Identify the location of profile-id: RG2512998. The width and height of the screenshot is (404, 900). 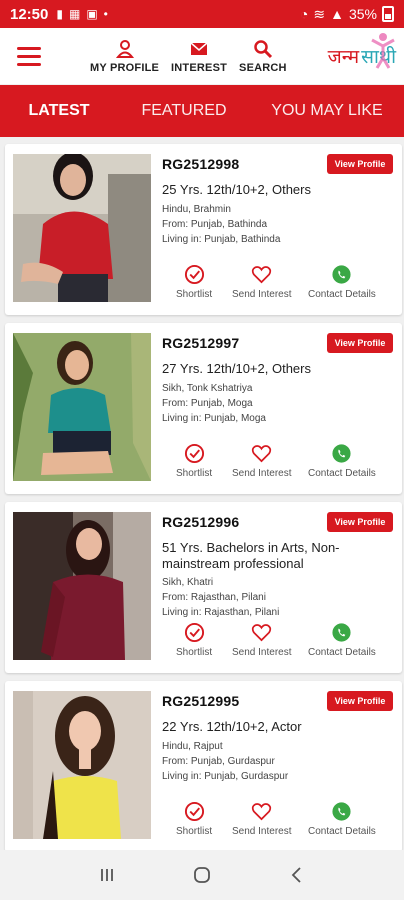
(201, 164).